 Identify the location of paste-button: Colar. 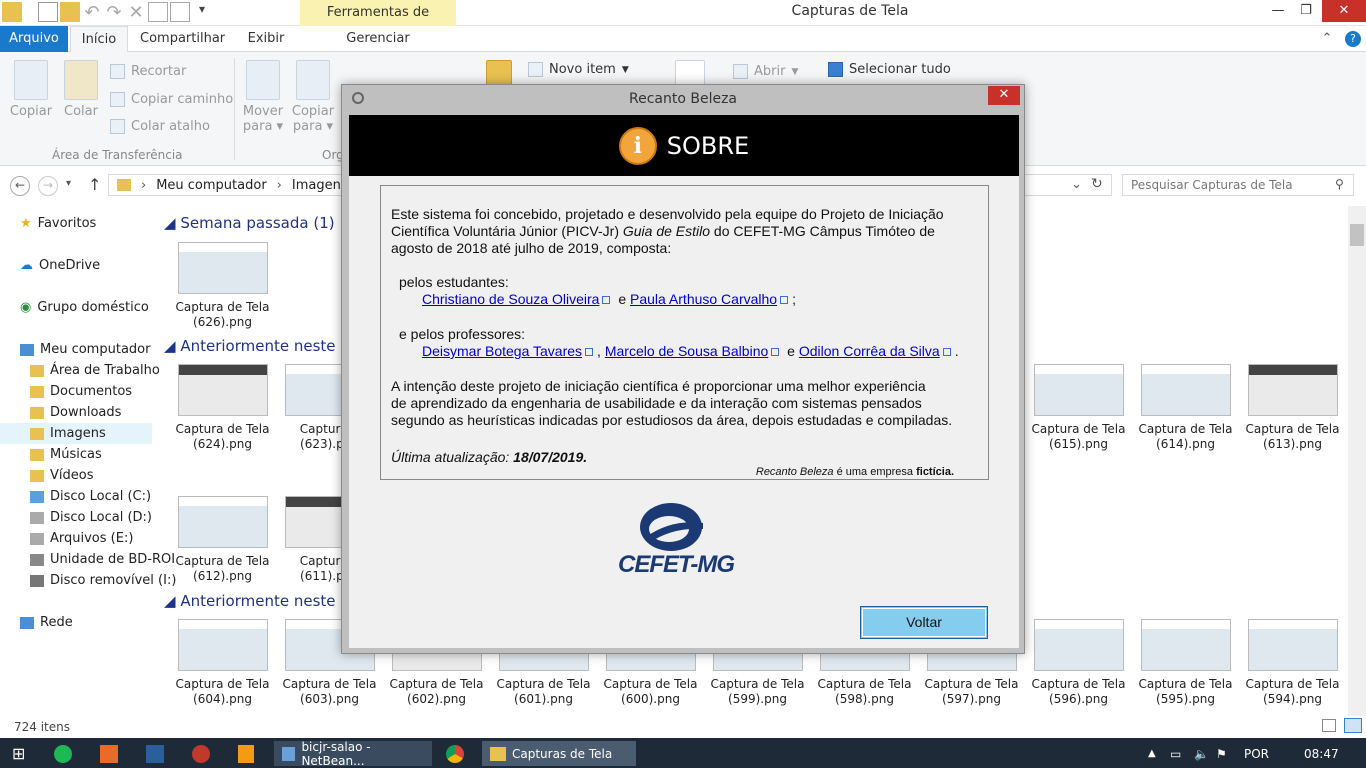
(81, 89).